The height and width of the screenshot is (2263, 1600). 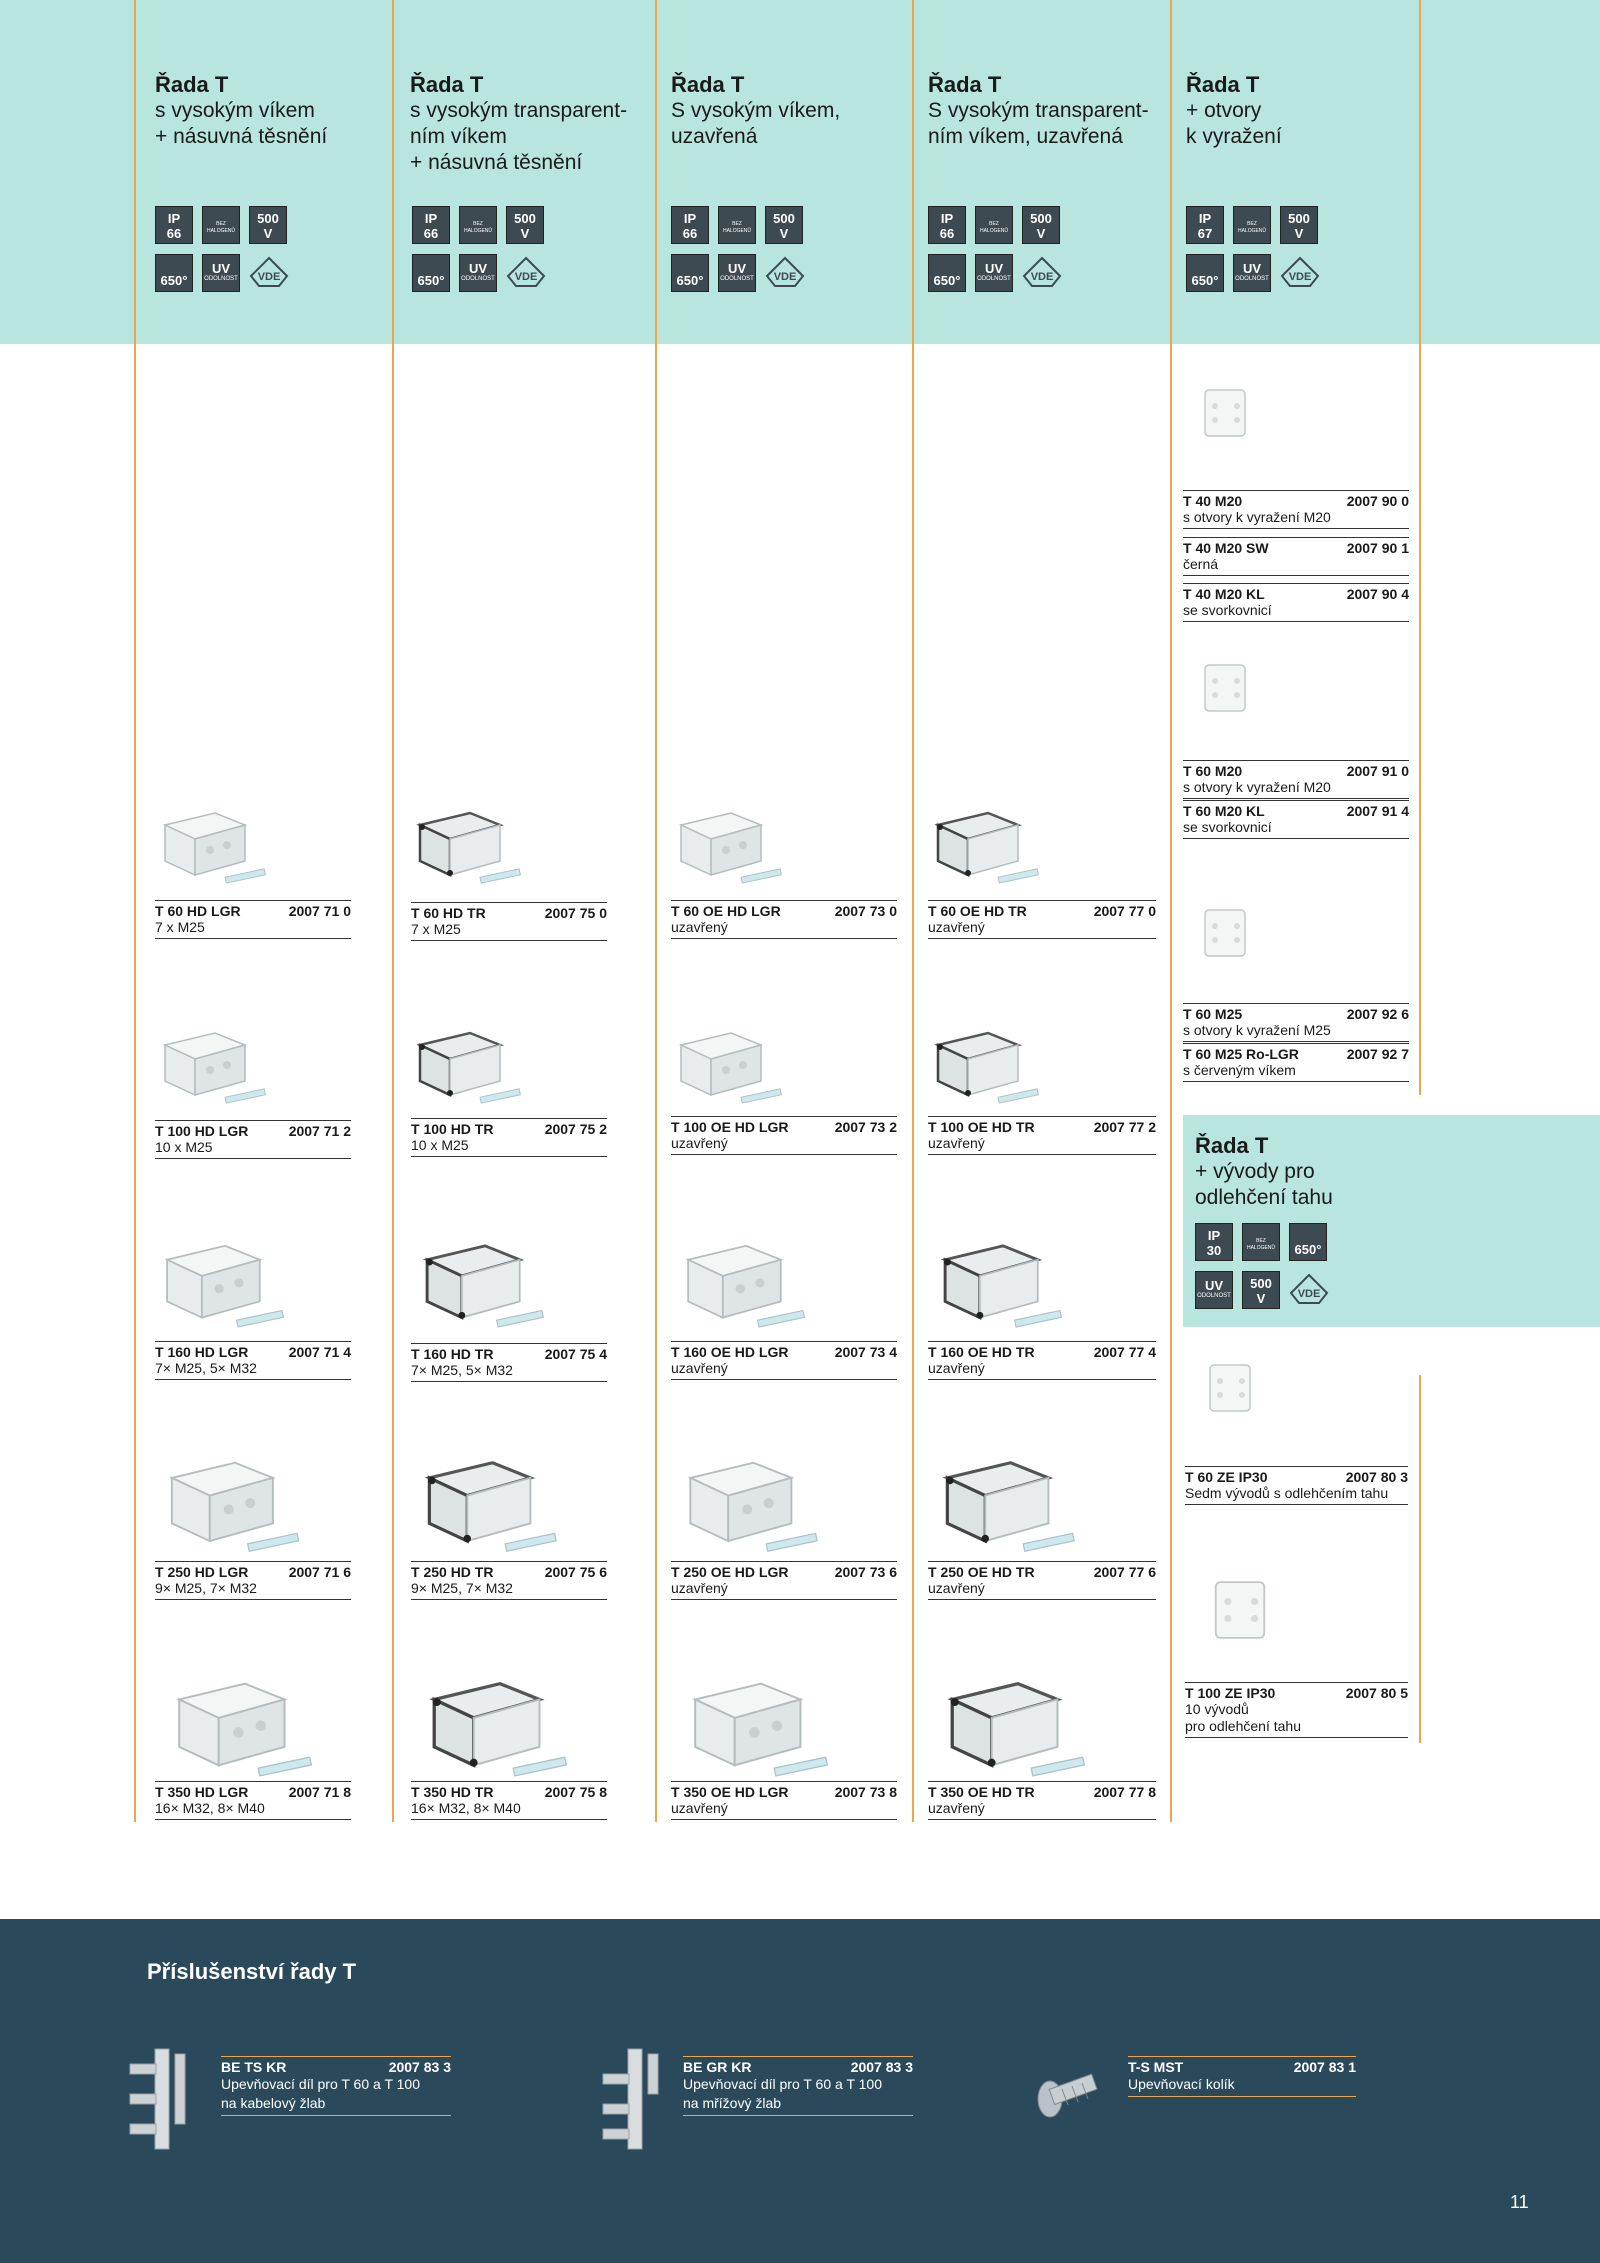 I want to click on product-desc: 7 x M25, so click(x=253, y=929).